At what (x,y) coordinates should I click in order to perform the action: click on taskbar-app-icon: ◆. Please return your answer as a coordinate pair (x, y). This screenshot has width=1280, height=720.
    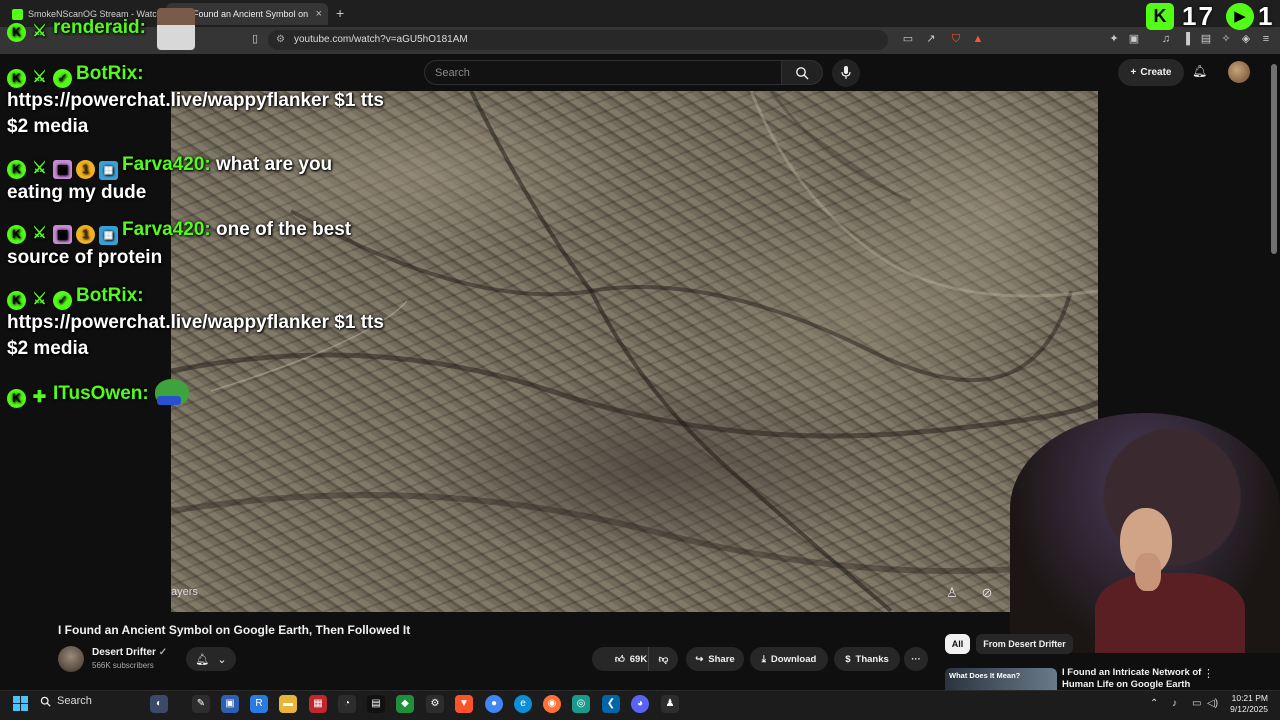
    Looking at the image, I should click on (405, 704).